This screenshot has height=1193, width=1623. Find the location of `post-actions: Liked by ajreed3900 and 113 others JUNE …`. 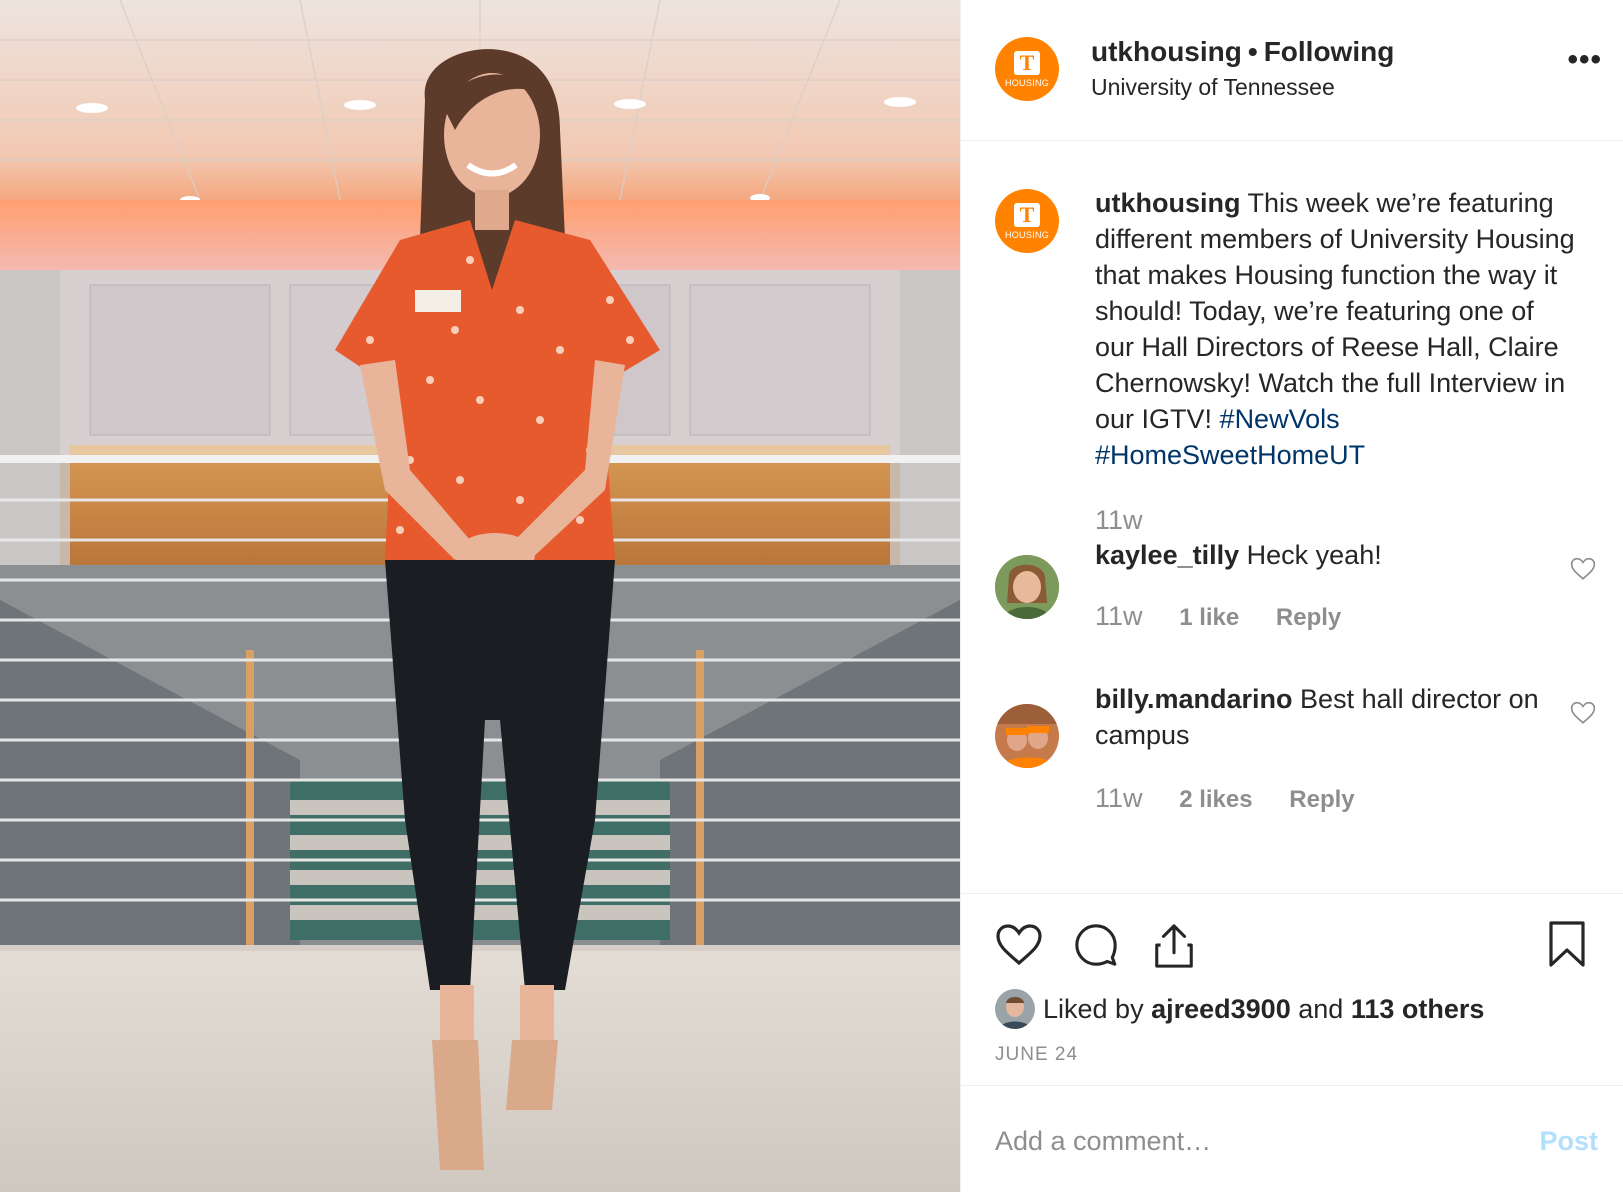

post-actions: Liked by ajreed3900 and 113 others JUNE … is located at coordinates (1292, 989).